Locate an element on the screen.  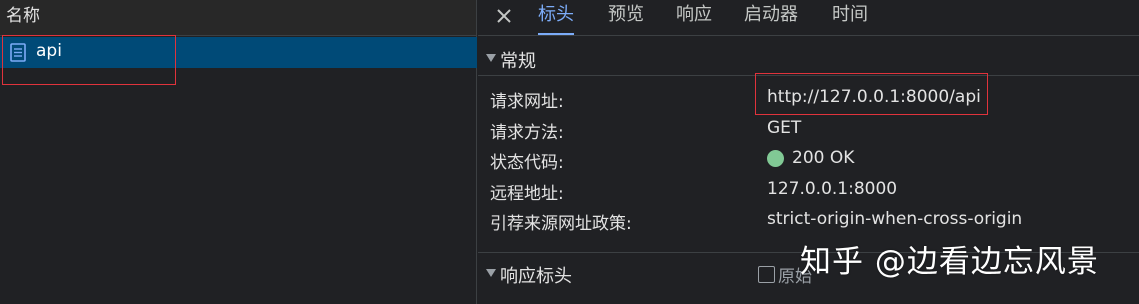
request-method-label: 请求方法: is located at coordinates (527, 133).